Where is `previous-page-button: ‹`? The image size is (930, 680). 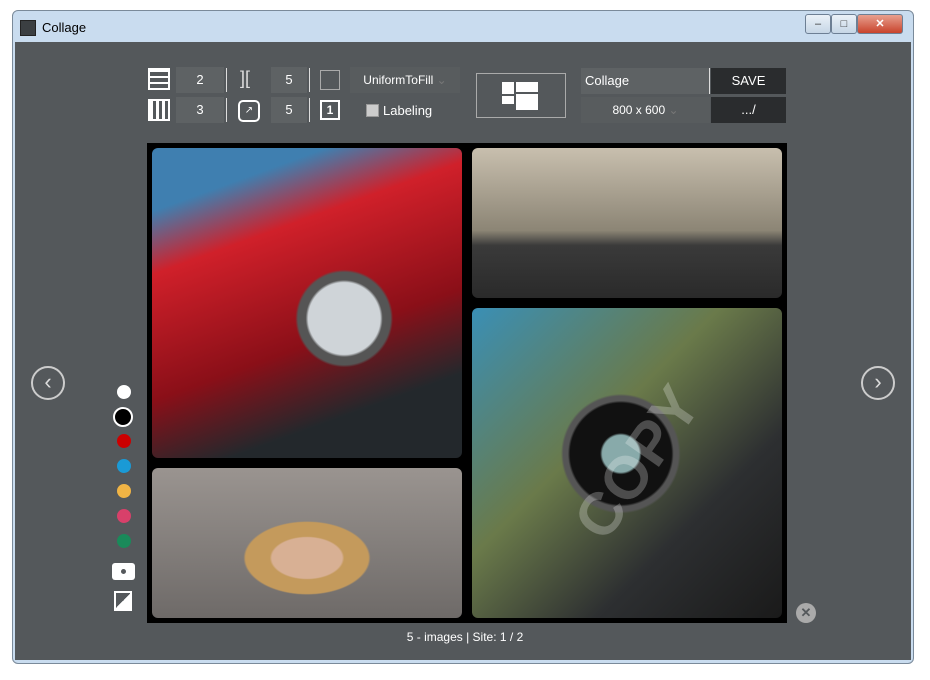 previous-page-button: ‹ is located at coordinates (48, 383).